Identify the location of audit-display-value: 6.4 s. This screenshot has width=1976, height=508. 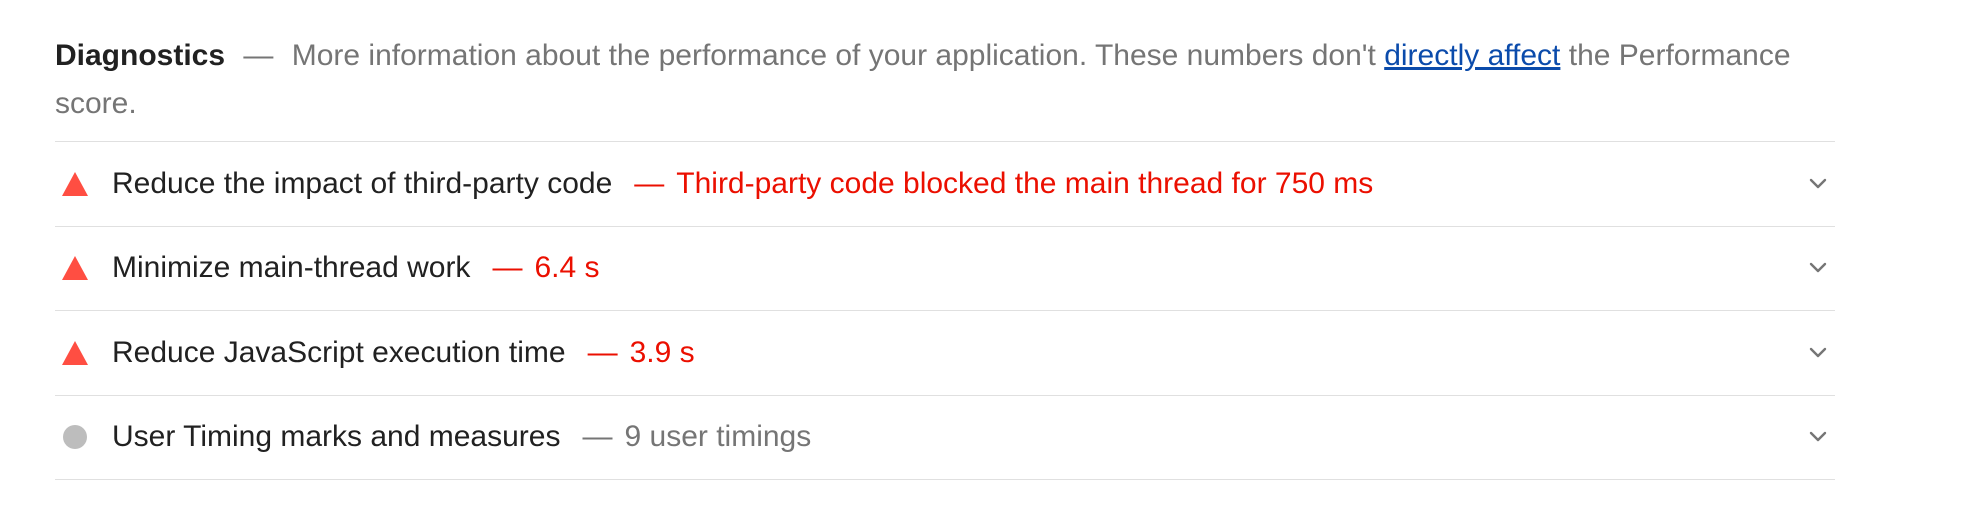
(567, 268).